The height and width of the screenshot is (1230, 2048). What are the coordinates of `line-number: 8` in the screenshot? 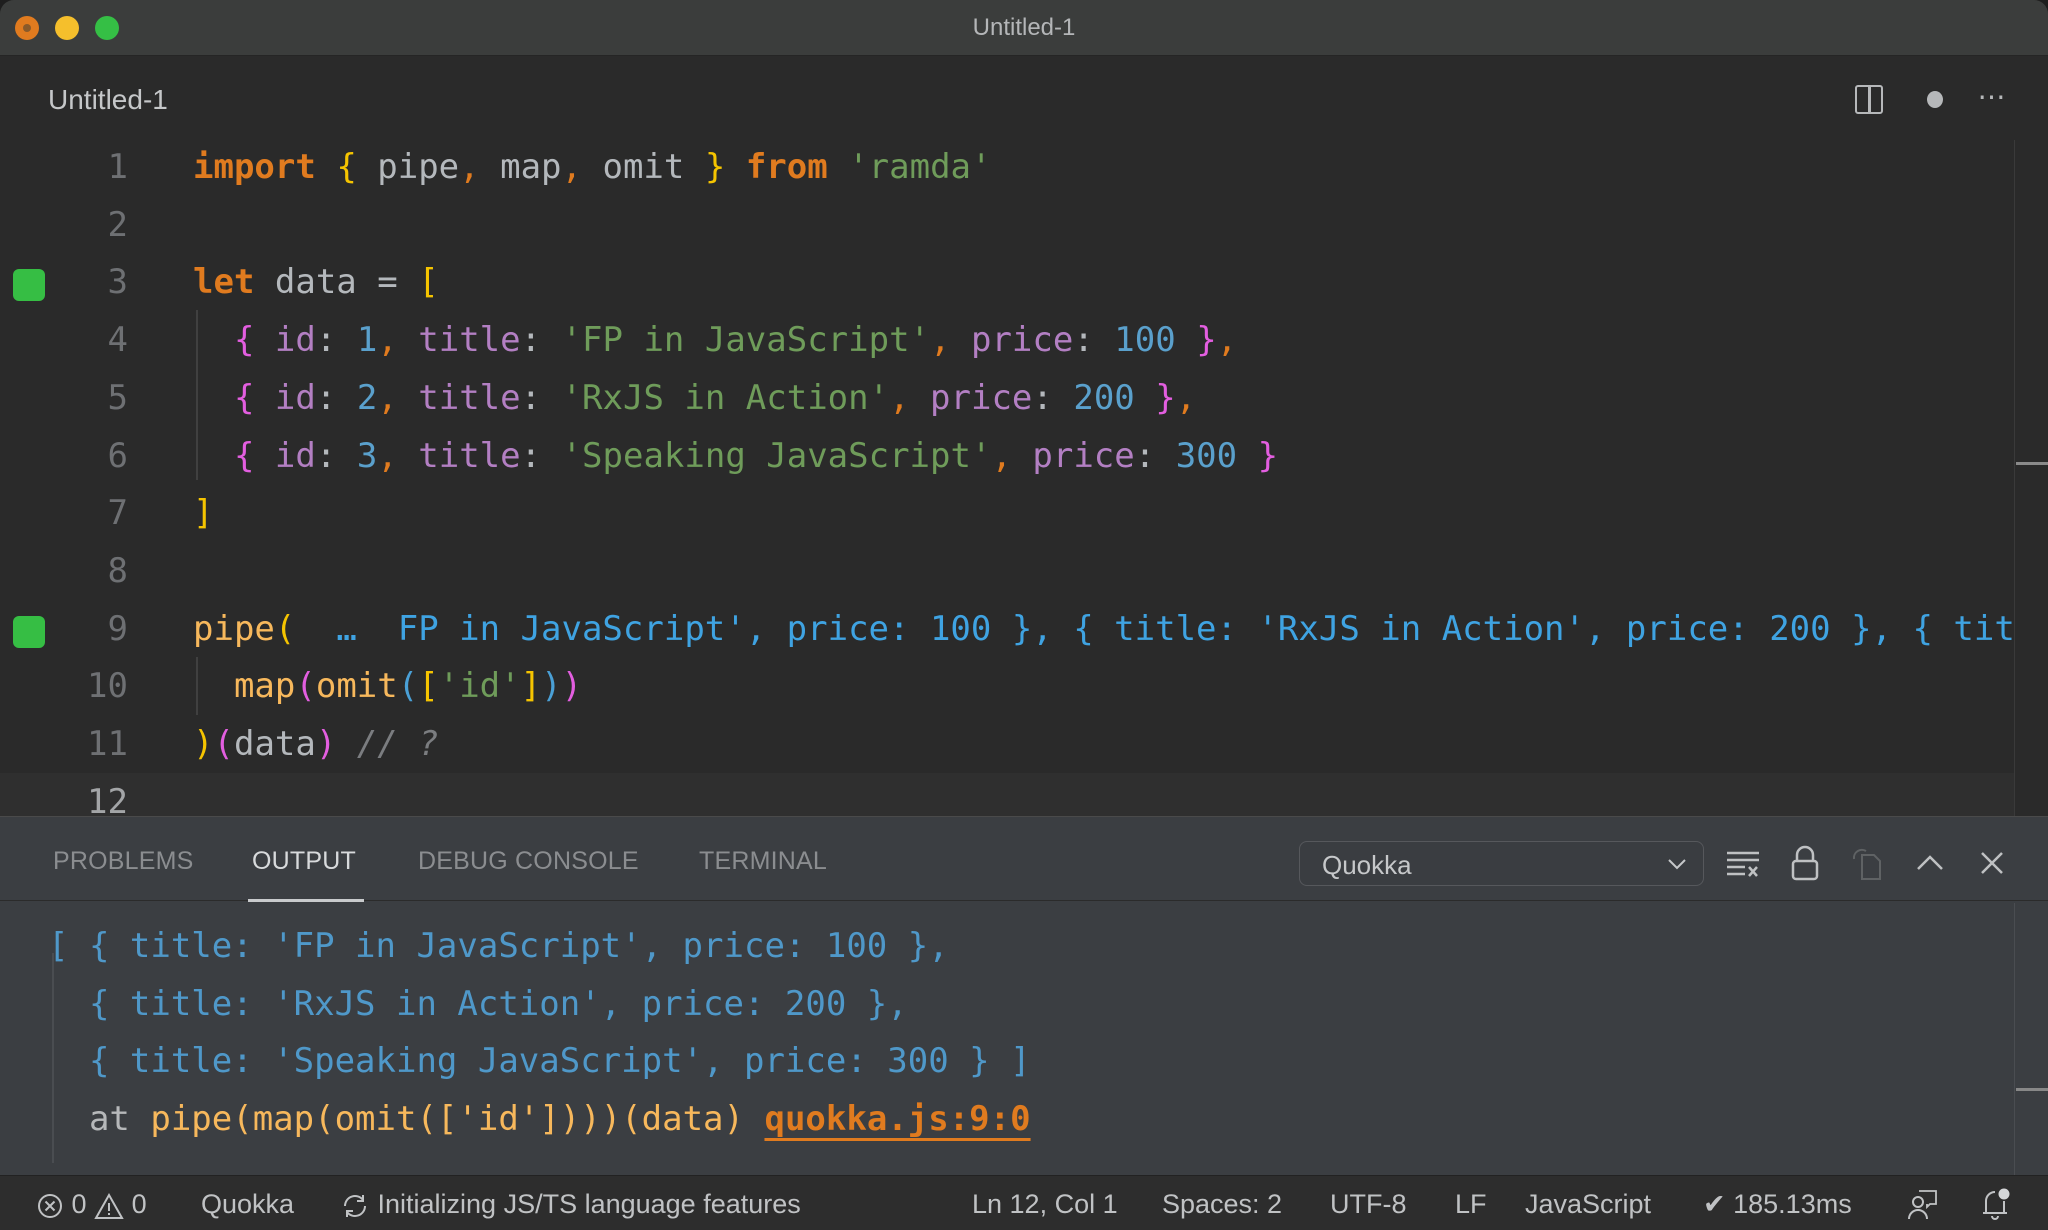 It's located at (117, 570).